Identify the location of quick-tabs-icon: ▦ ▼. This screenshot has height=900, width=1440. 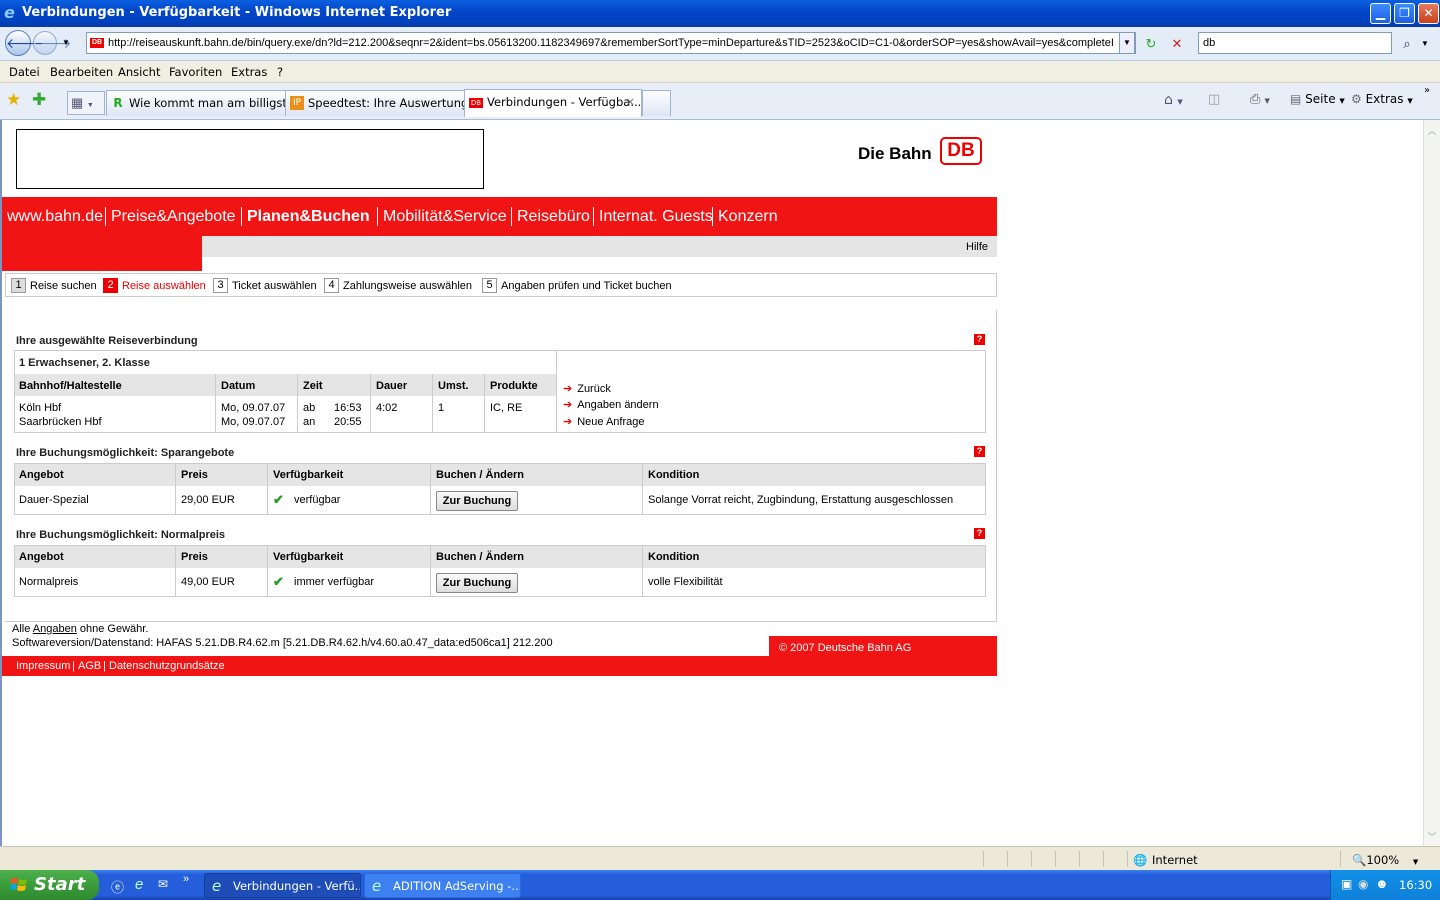
(86, 103).